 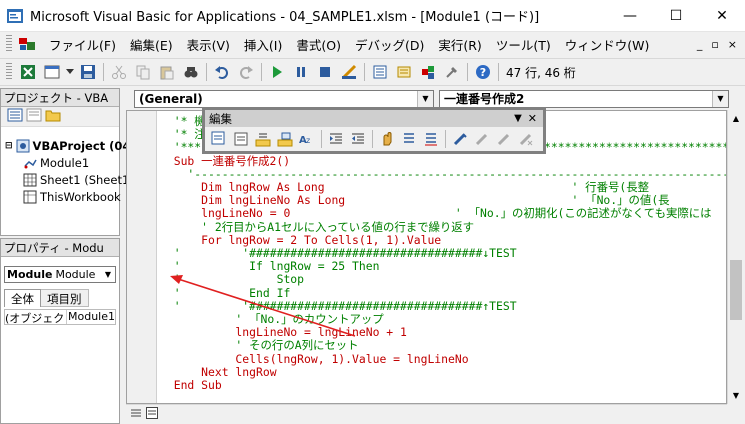 What do you see at coordinates (246, 72) in the screenshot?
I see `redo-icon` at bounding box center [246, 72].